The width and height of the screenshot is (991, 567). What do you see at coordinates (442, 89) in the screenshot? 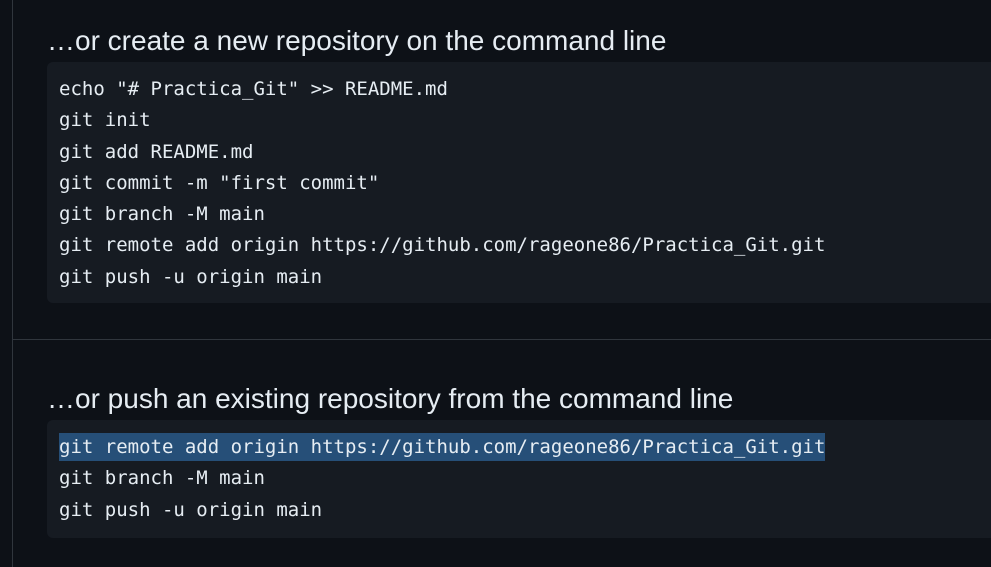
I see `code-line: echo "# Practica_Git" >> README.md` at bounding box center [442, 89].